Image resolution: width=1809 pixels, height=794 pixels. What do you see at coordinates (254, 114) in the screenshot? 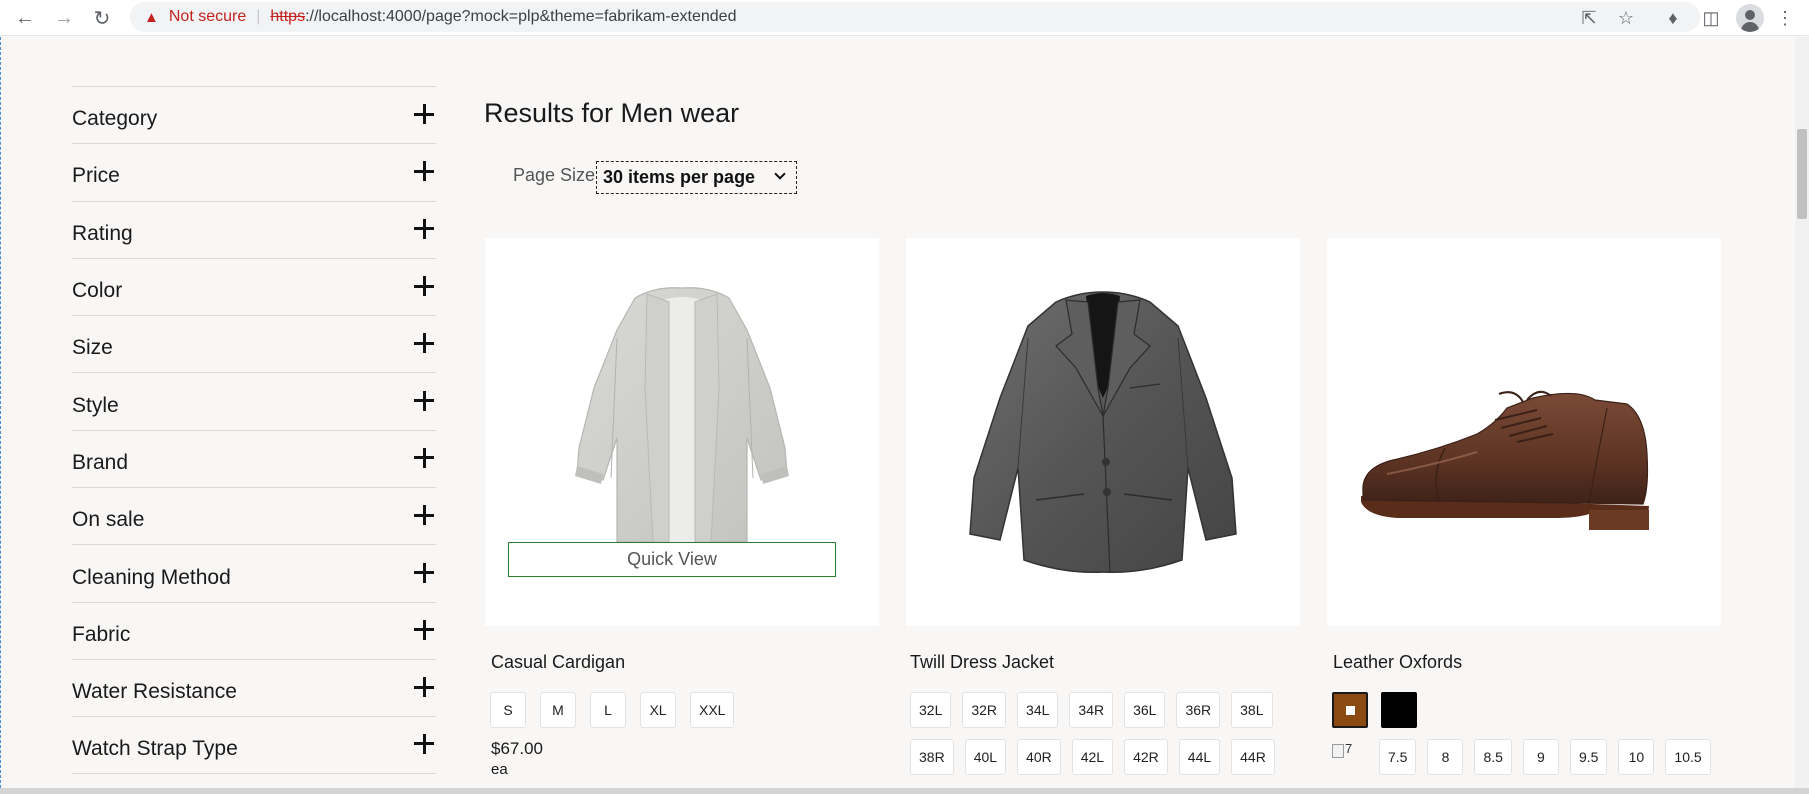
I see `filter-category: Category` at bounding box center [254, 114].